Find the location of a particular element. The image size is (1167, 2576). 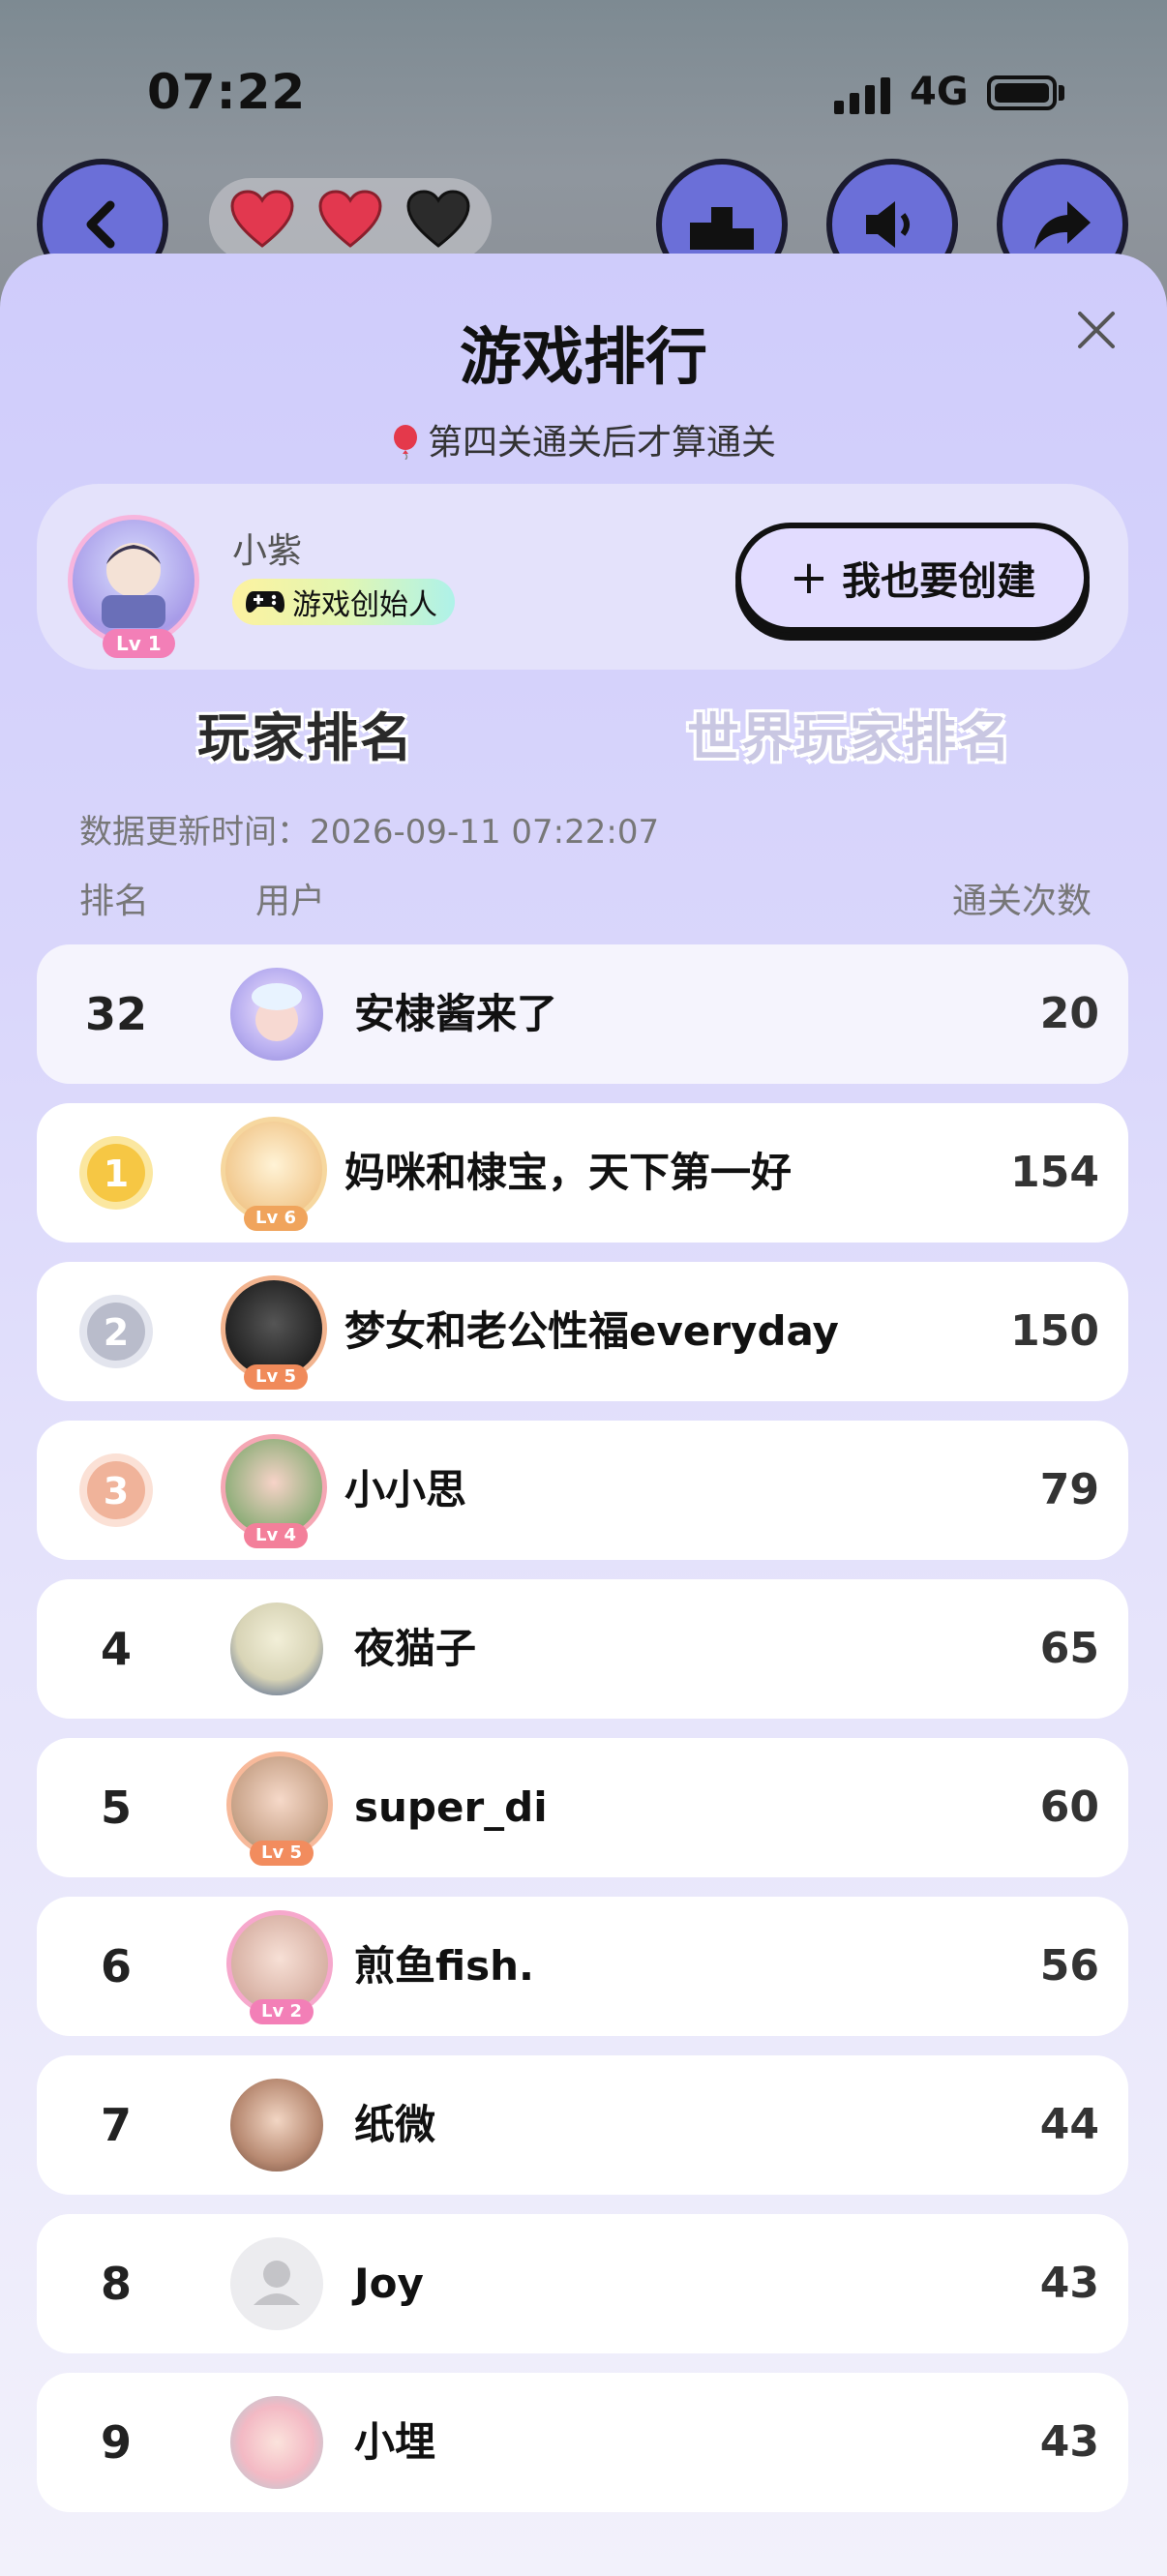

rank-number: 4 is located at coordinates (116, 1649).